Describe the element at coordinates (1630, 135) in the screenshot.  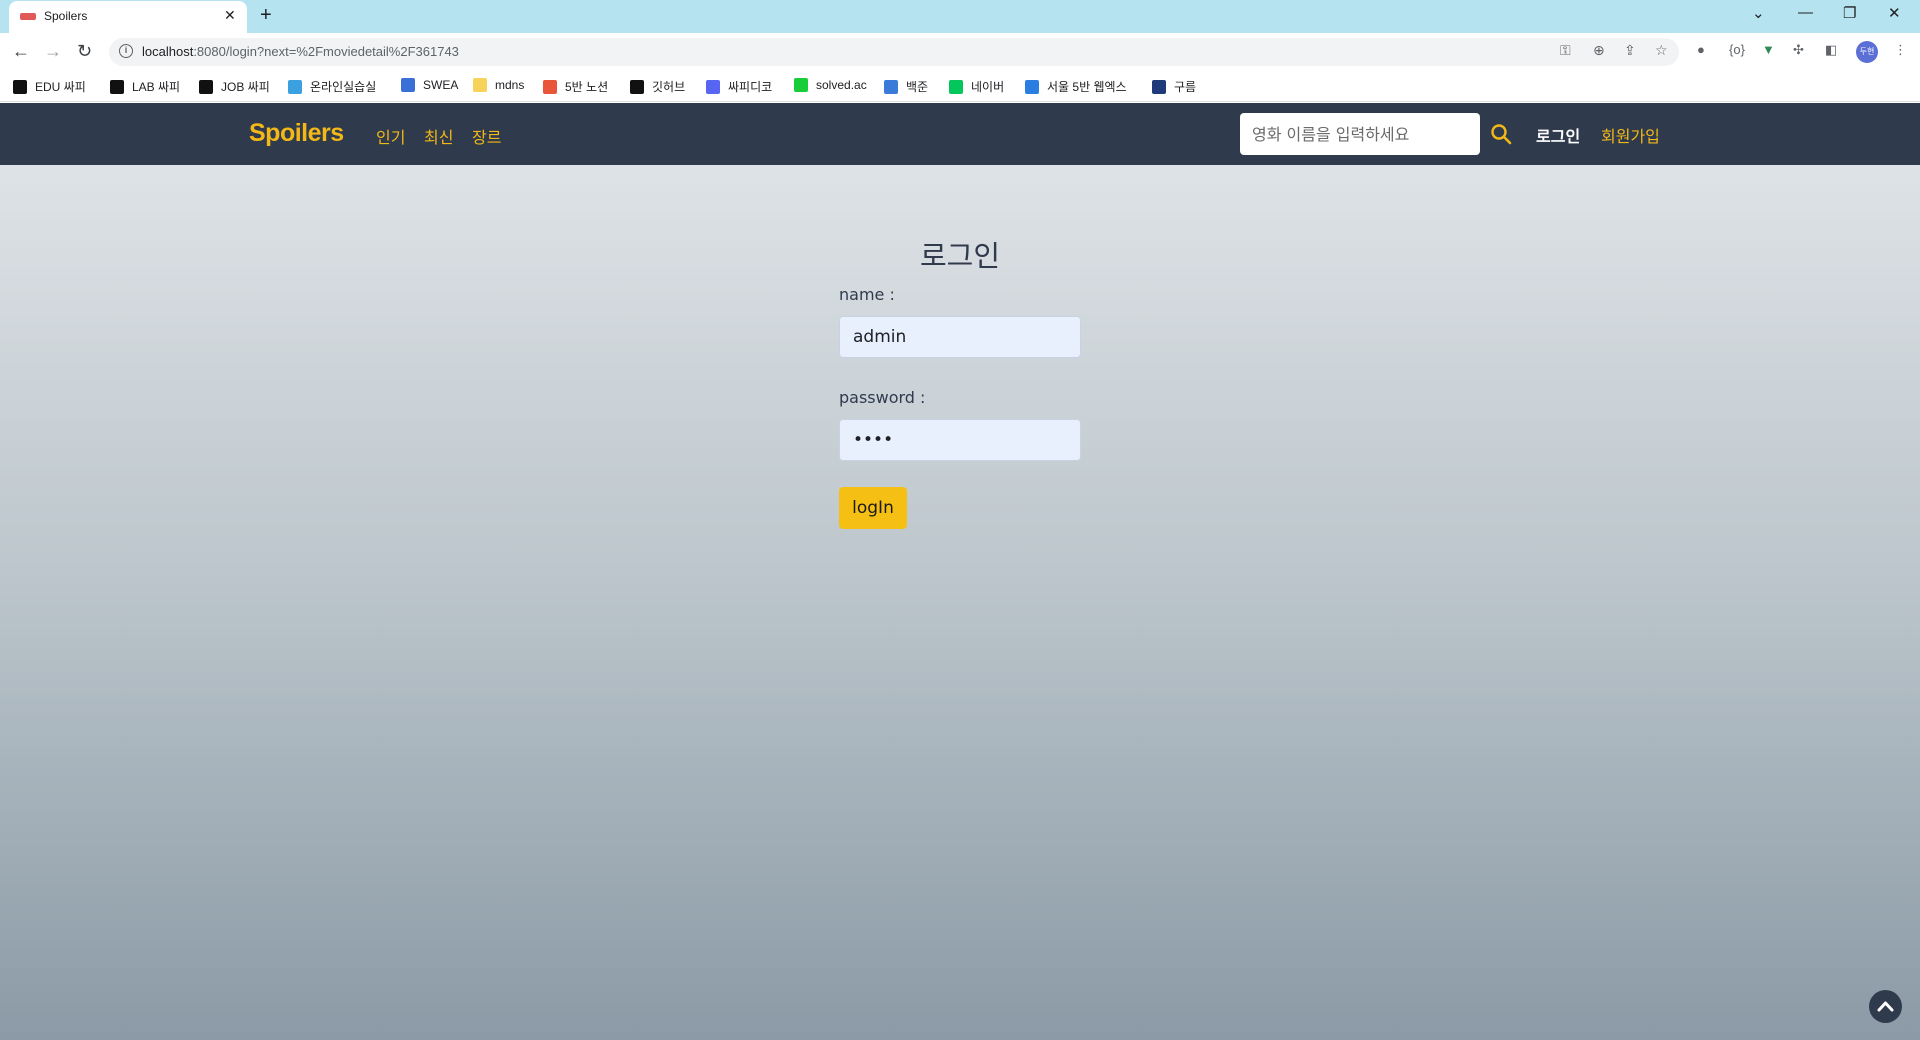
I see `nav-signup-link: 회원가입` at that location.